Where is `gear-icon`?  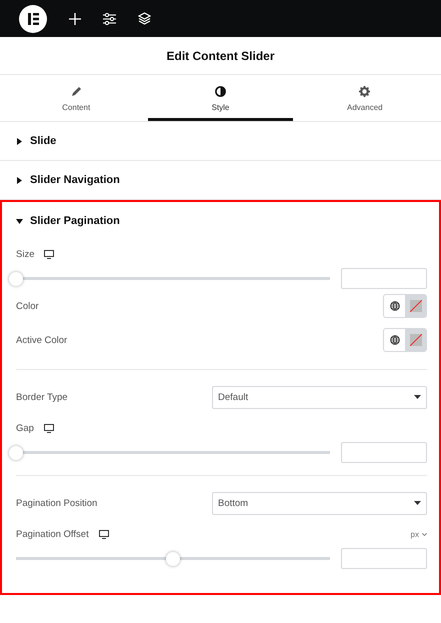
gear-icon is located at coordinates (364, 91).